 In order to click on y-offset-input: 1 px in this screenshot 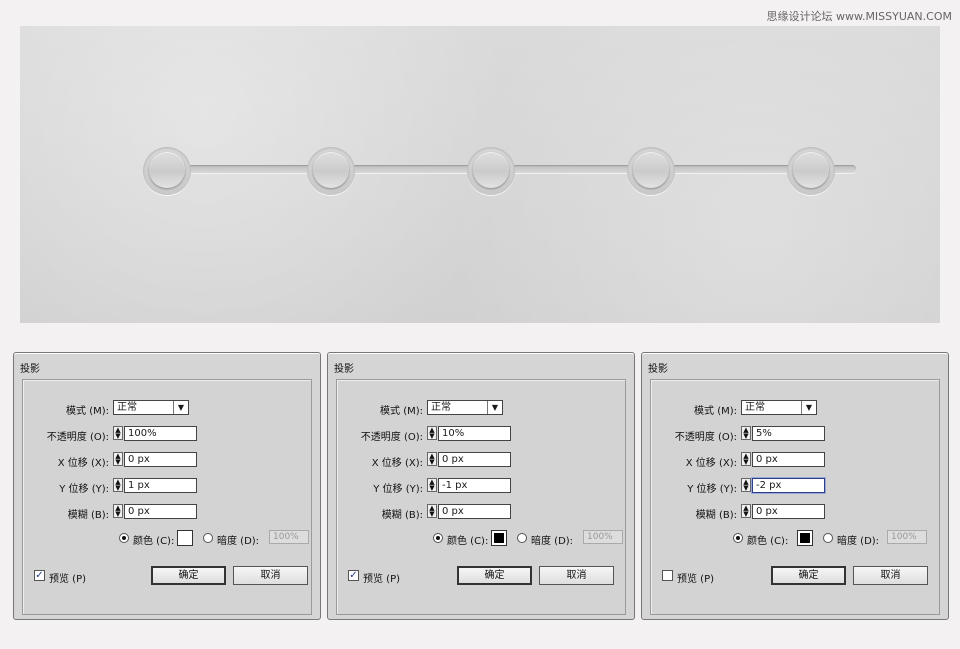, I will do `click(160, 485)`.